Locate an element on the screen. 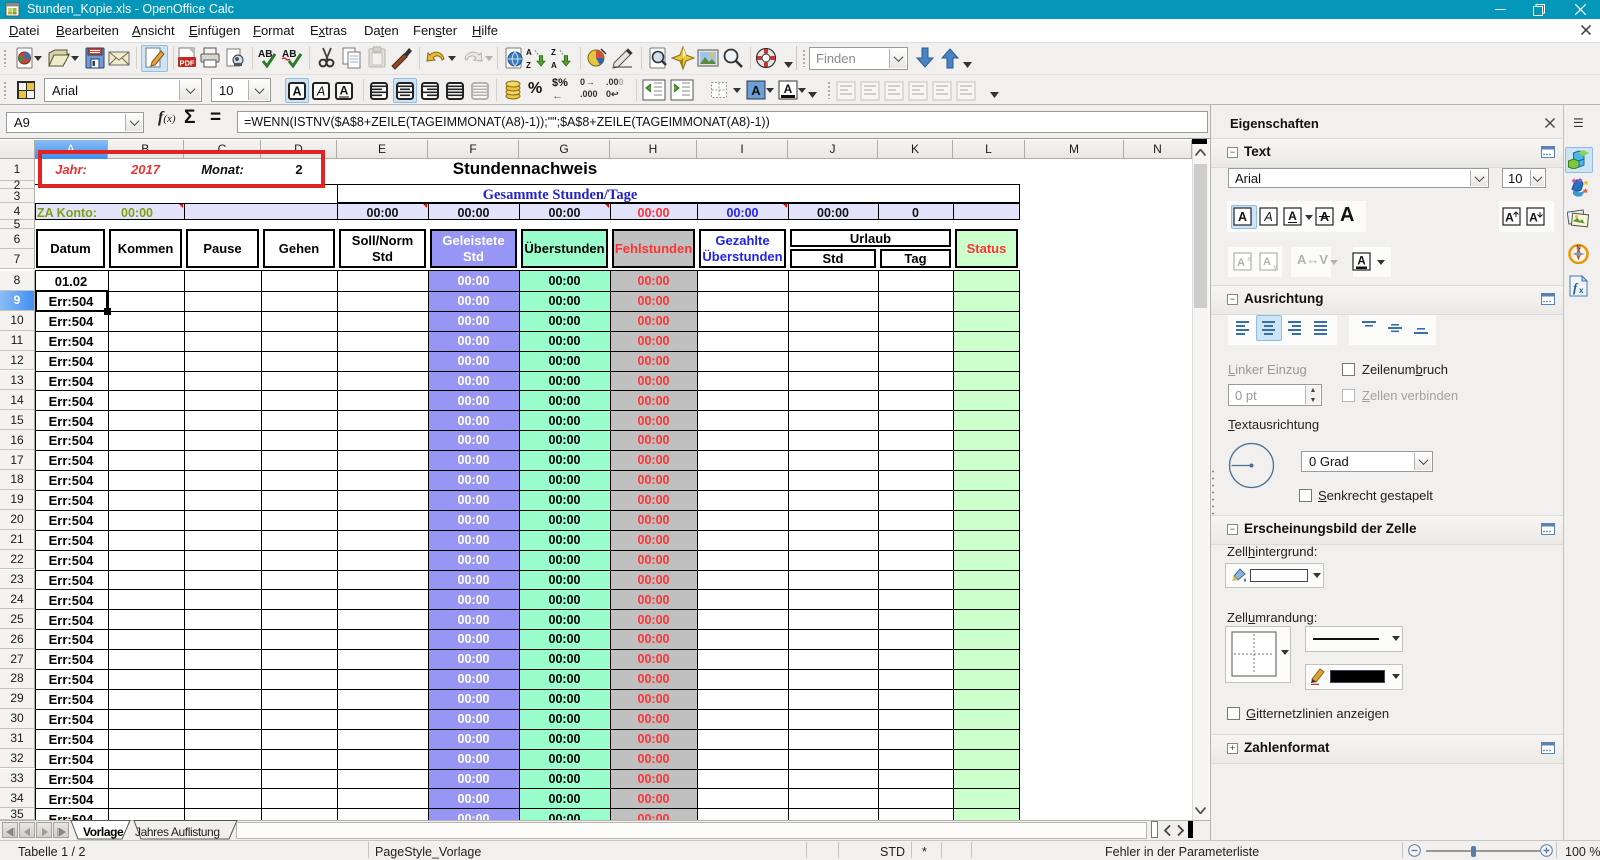 Image resolution: width=1600 pixels, height=860 pixels. svg-text: AB is located at coordinates (265, 54).